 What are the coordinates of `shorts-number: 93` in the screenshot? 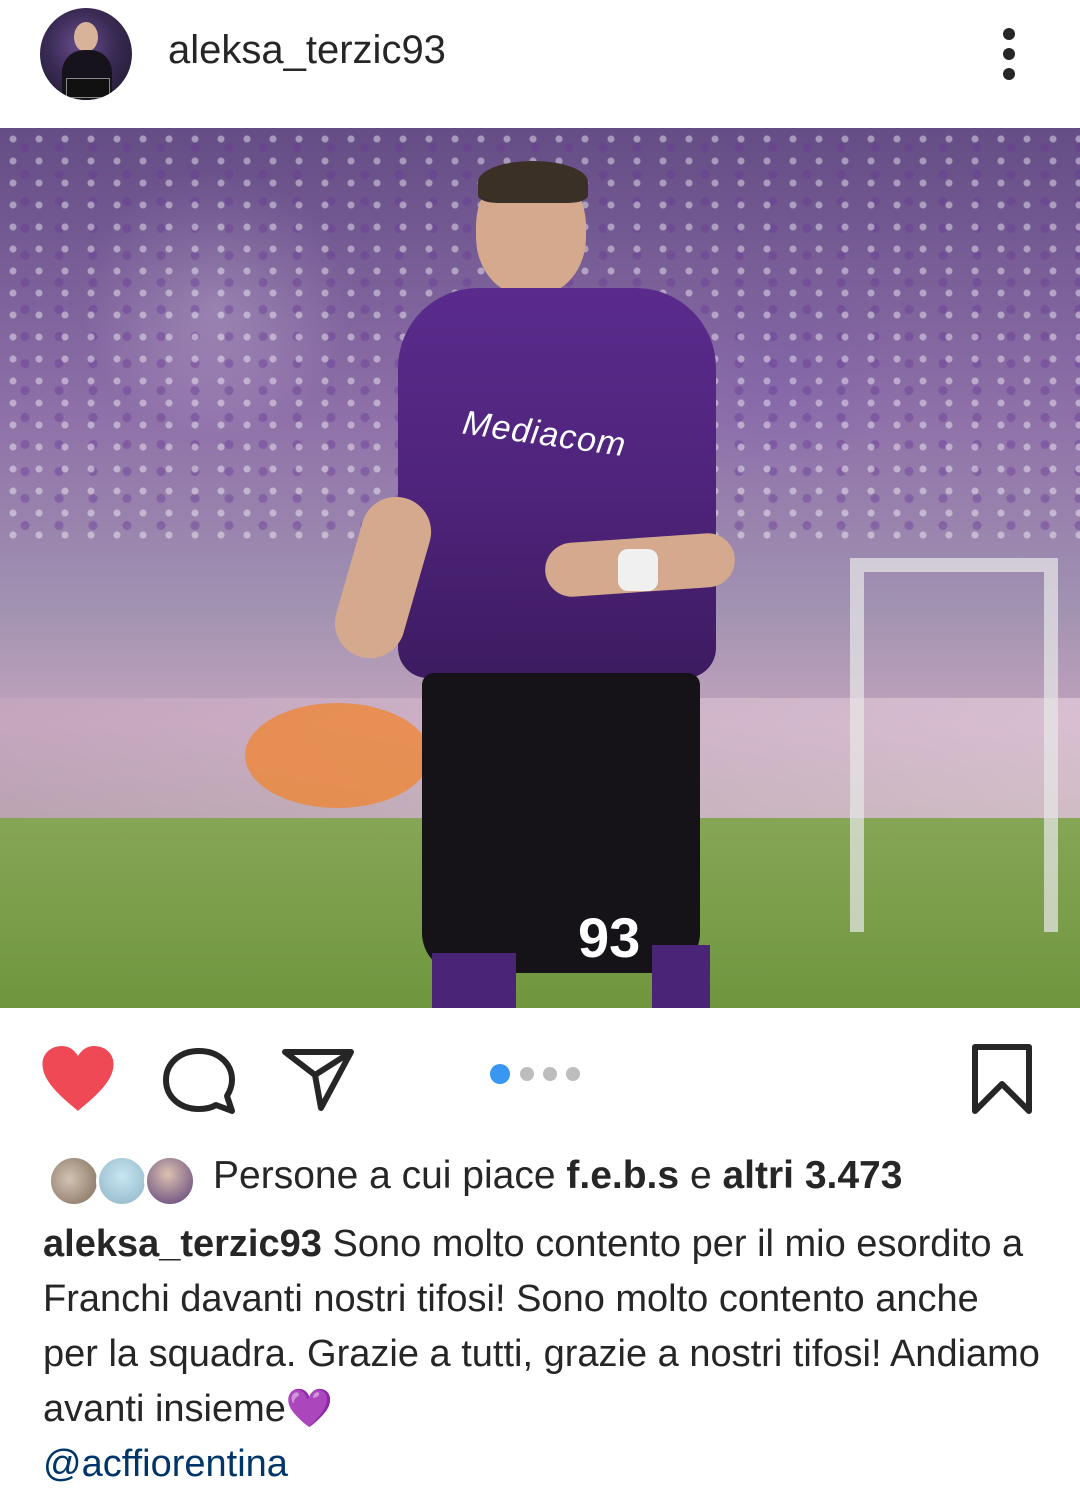 It's located at (609, 937).